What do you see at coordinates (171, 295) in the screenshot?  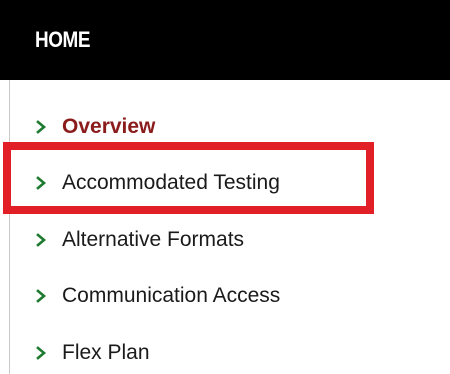 I see `nav-item-label: Communication Access` at bounding box center [171, 295].